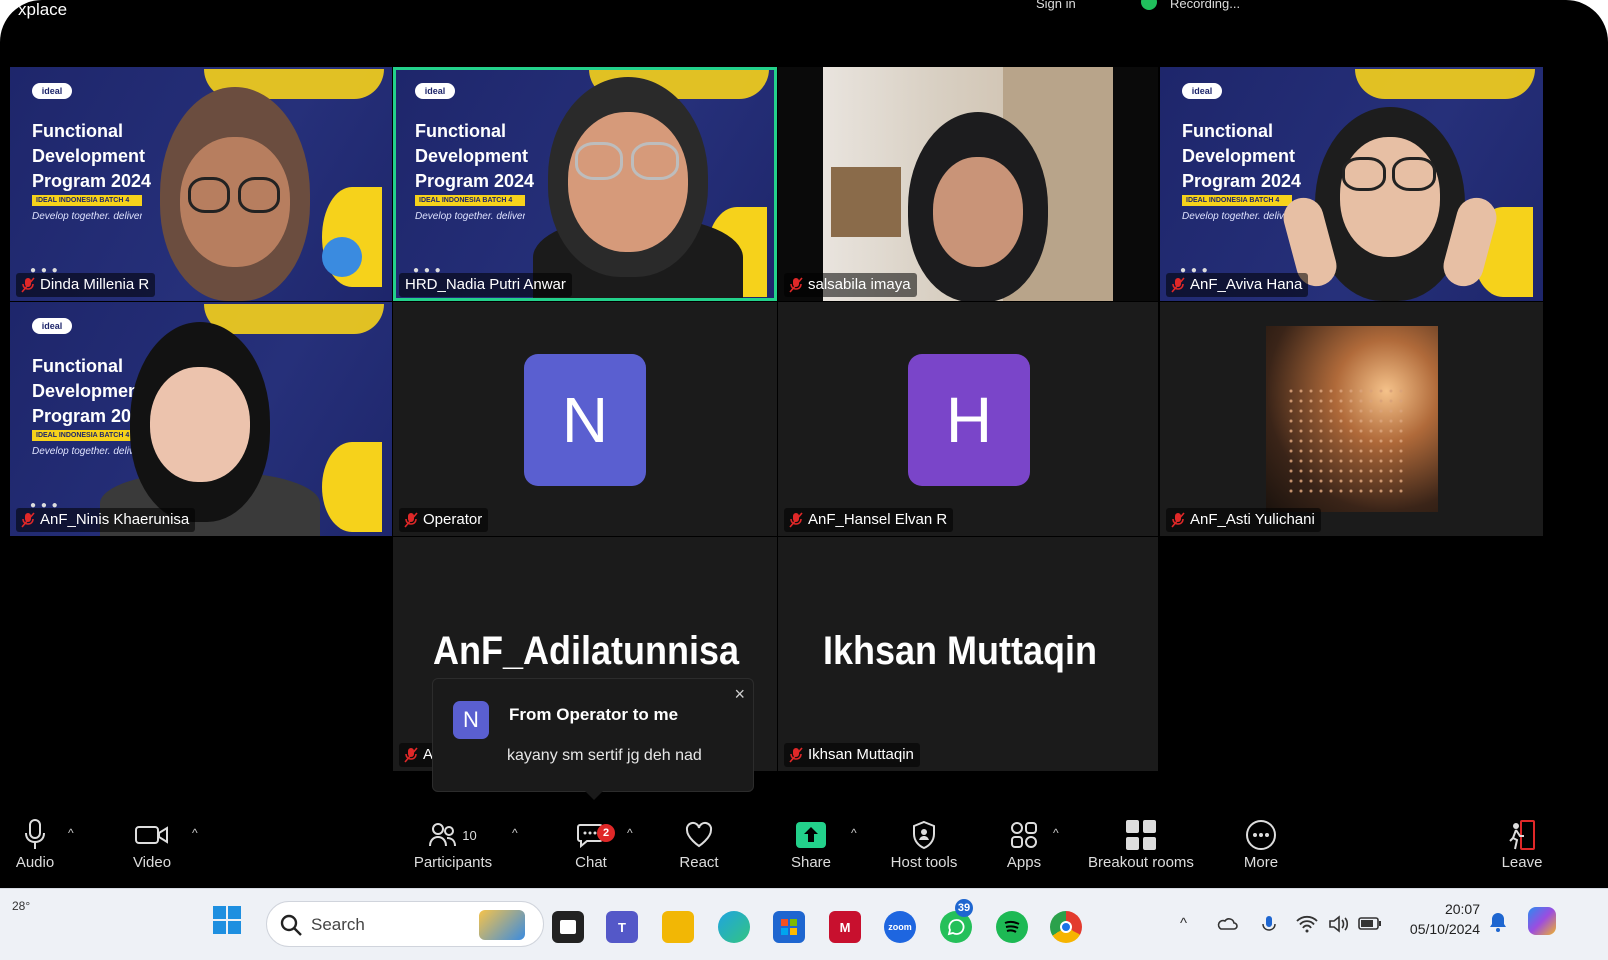  What do you see at coordinates (485, 285) in the screenshot?
I see `participant-name-label: HRD_Nadia Putri Anwar` at bounding box center [485, 285].